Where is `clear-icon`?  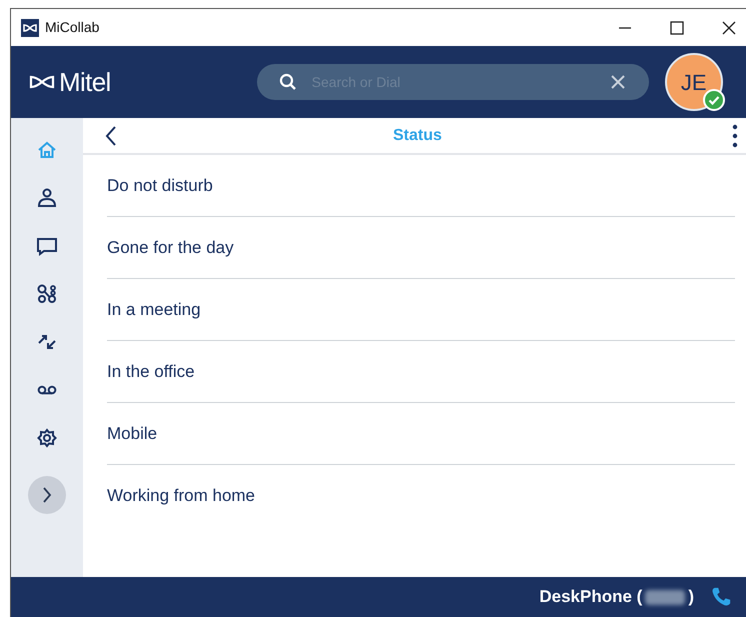 clear-icon is located at coordinates (617, 82).